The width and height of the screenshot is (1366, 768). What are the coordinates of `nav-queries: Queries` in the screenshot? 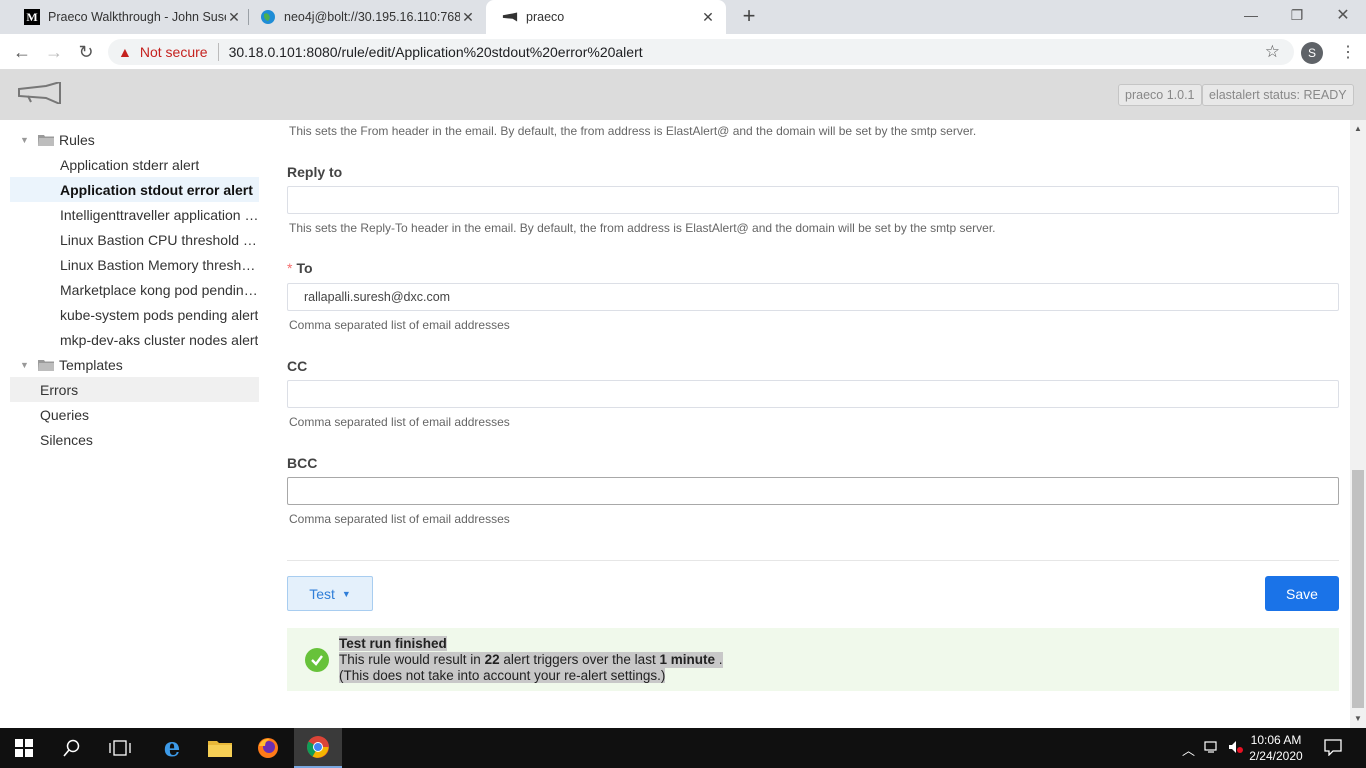 It's located at (134, 414).